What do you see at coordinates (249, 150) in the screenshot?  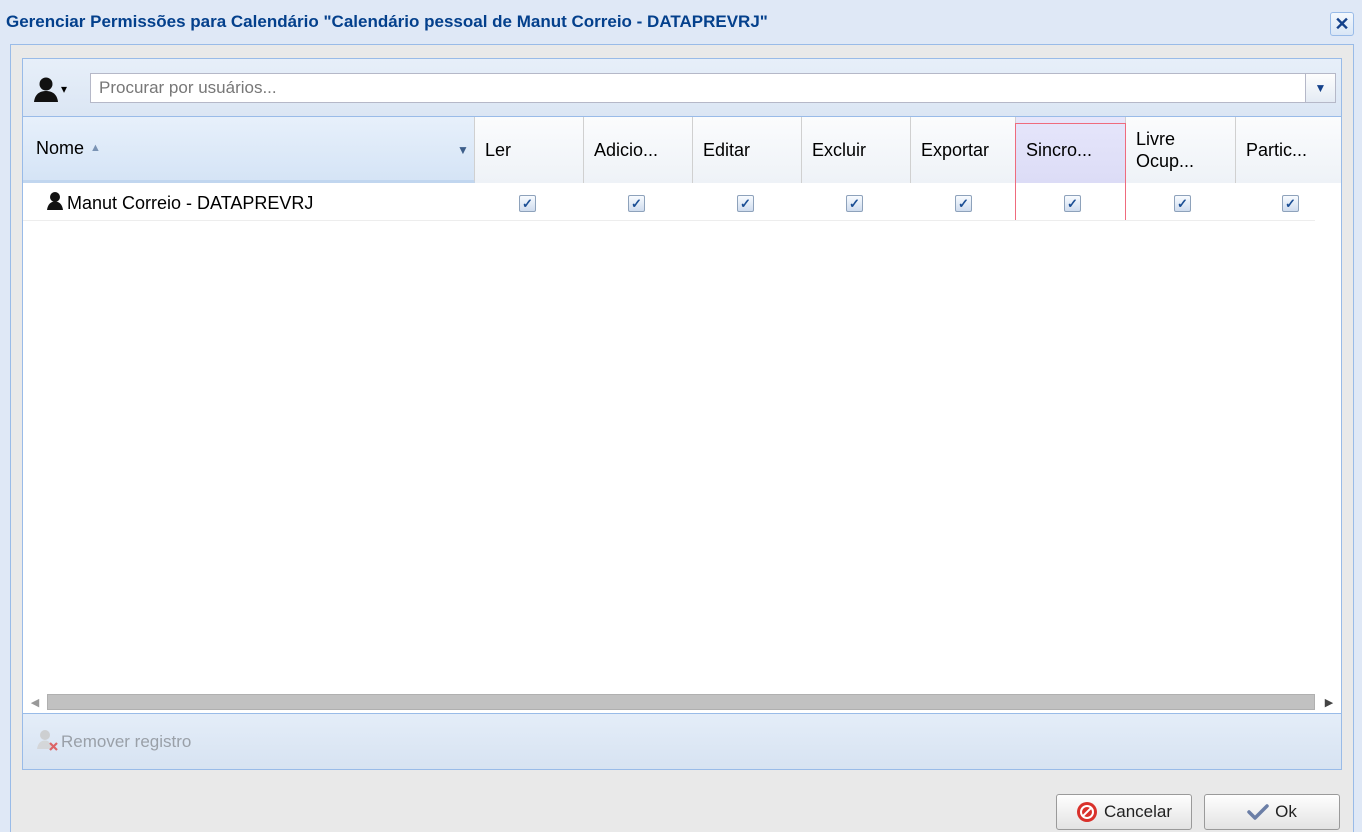 I see `column-header-nome: Nome ▲ ▼` at bounding box center [249, 150].